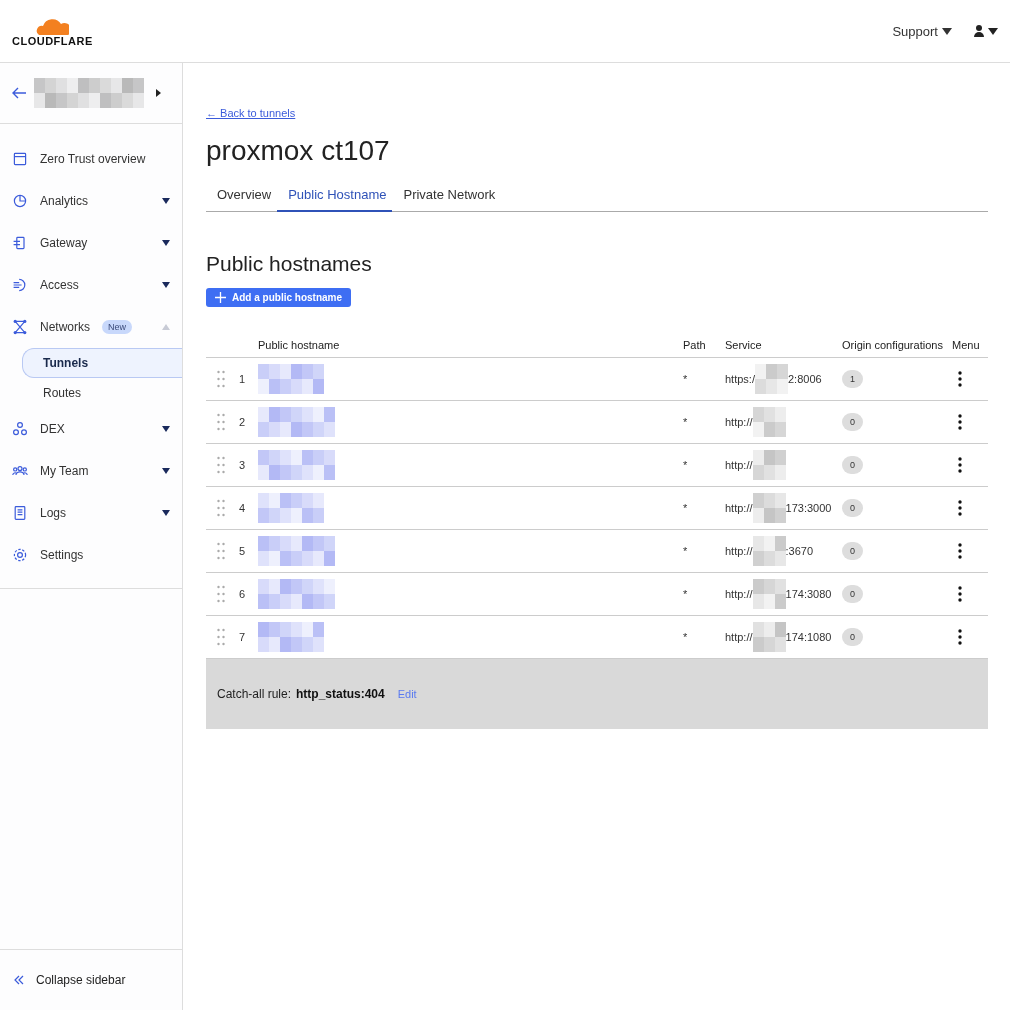 The height and width of the screenshot is (1010, 1010). Describe the element at coordinates (52, 429) in the screenshot. I see `sidebar-item: DEX` at that location.